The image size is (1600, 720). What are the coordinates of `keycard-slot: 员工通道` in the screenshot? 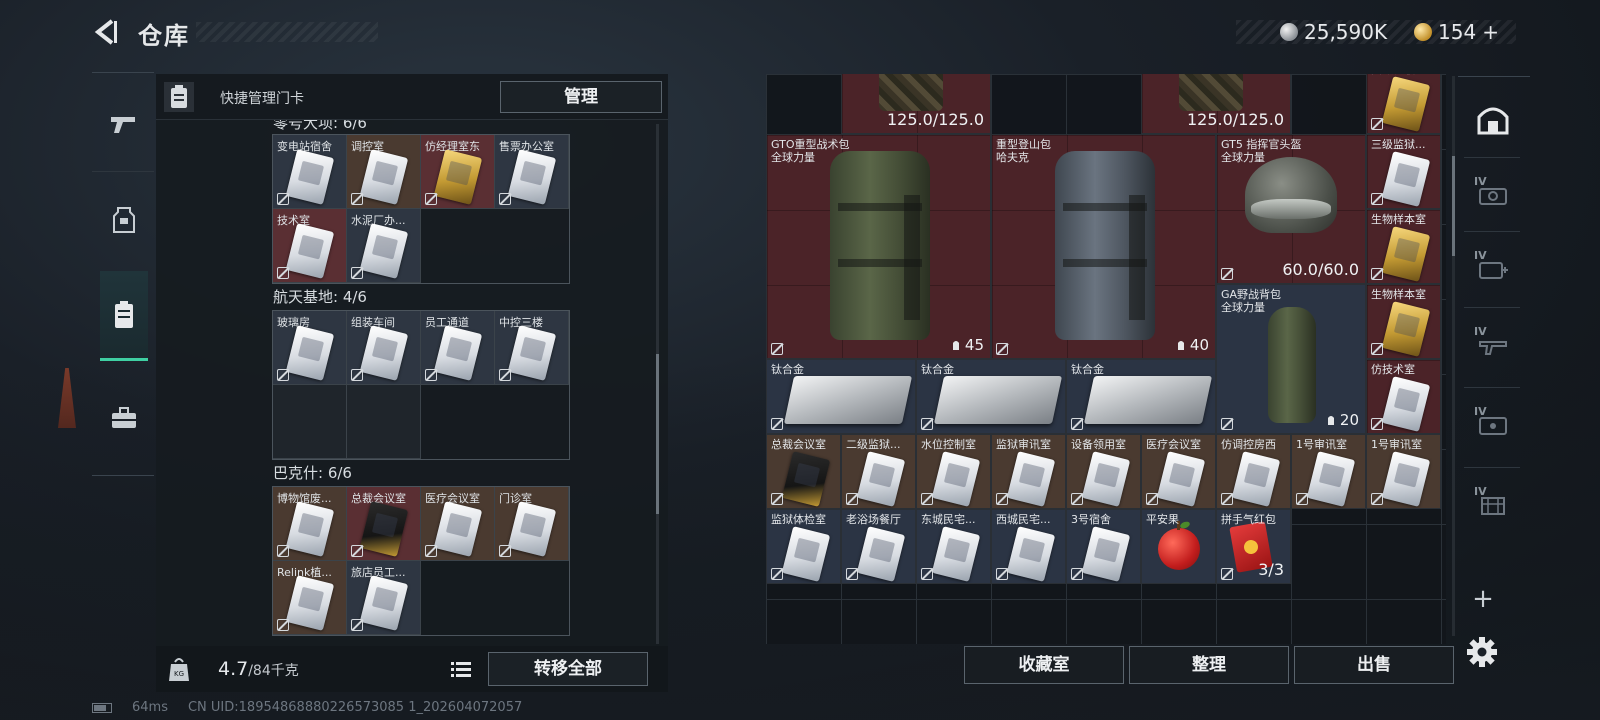 It's located at (458, 348).